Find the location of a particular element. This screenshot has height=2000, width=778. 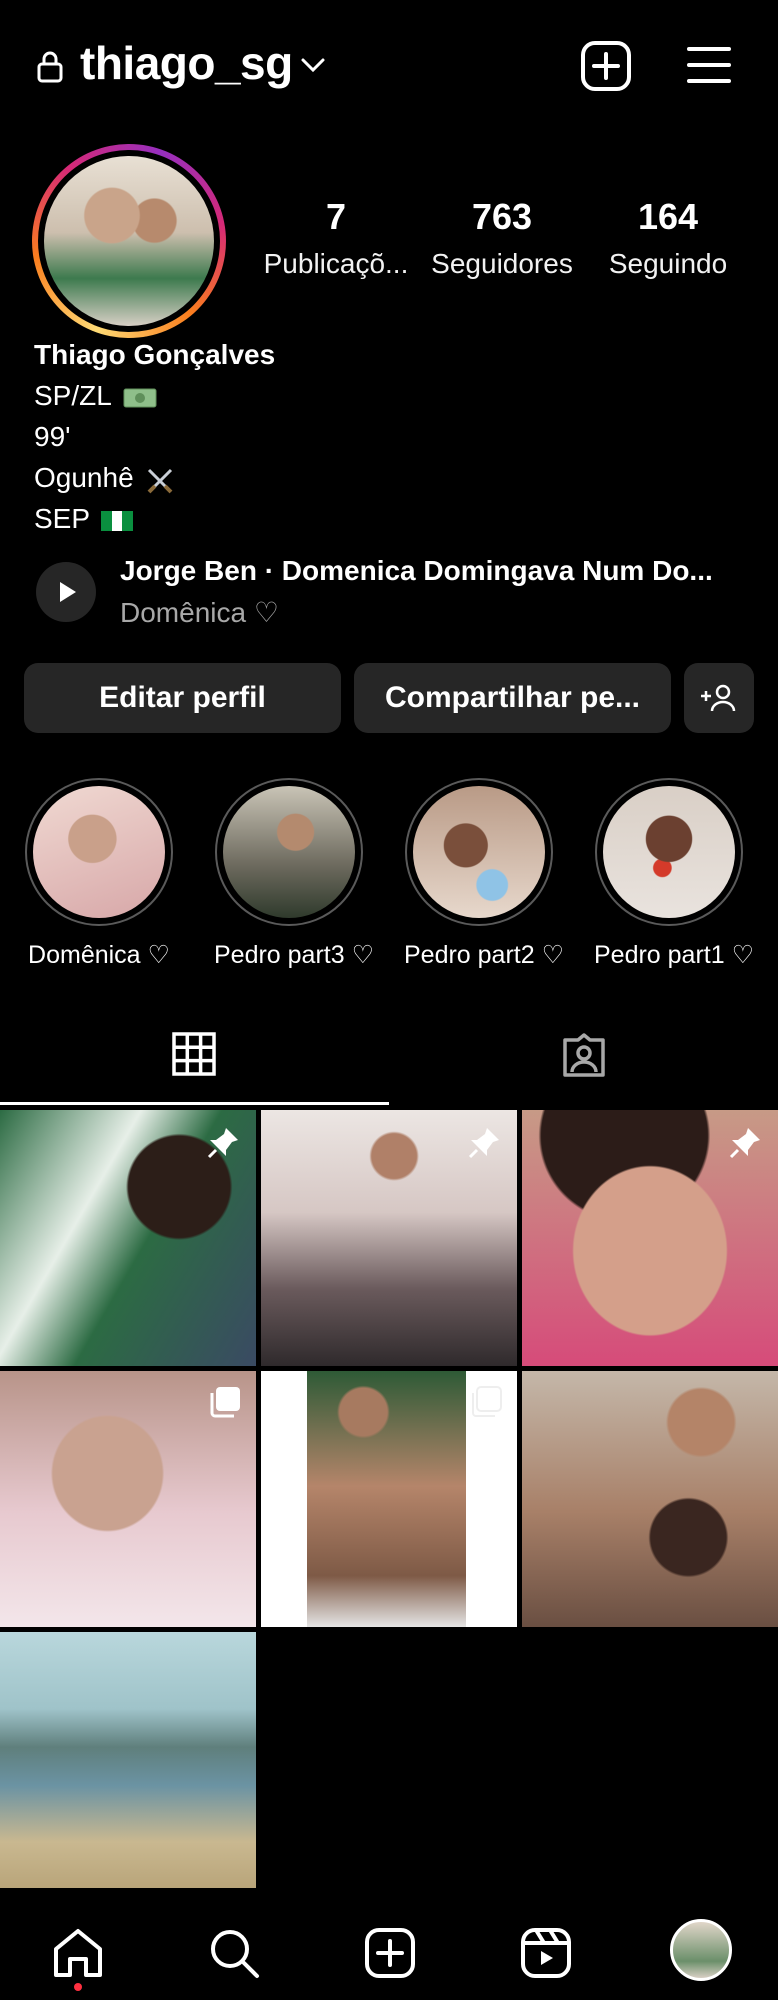

grid-icon is located at coordinates (194, 1054).